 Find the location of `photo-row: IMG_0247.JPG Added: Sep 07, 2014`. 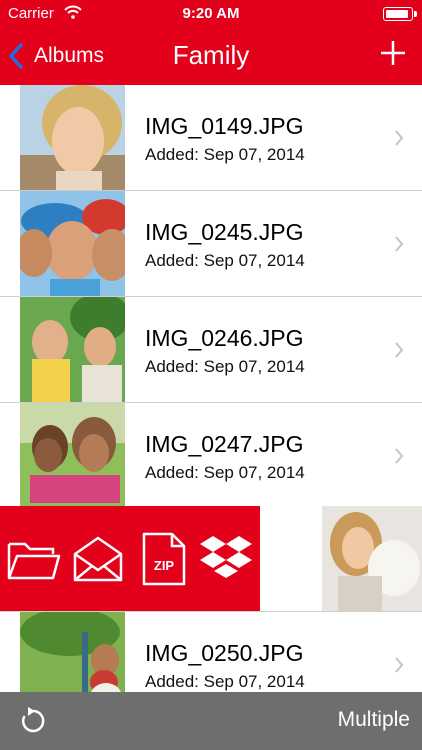

photo-row: IMG_0247.JPG Added: Sep 07, 2014 is located at coordinates (211, 456).